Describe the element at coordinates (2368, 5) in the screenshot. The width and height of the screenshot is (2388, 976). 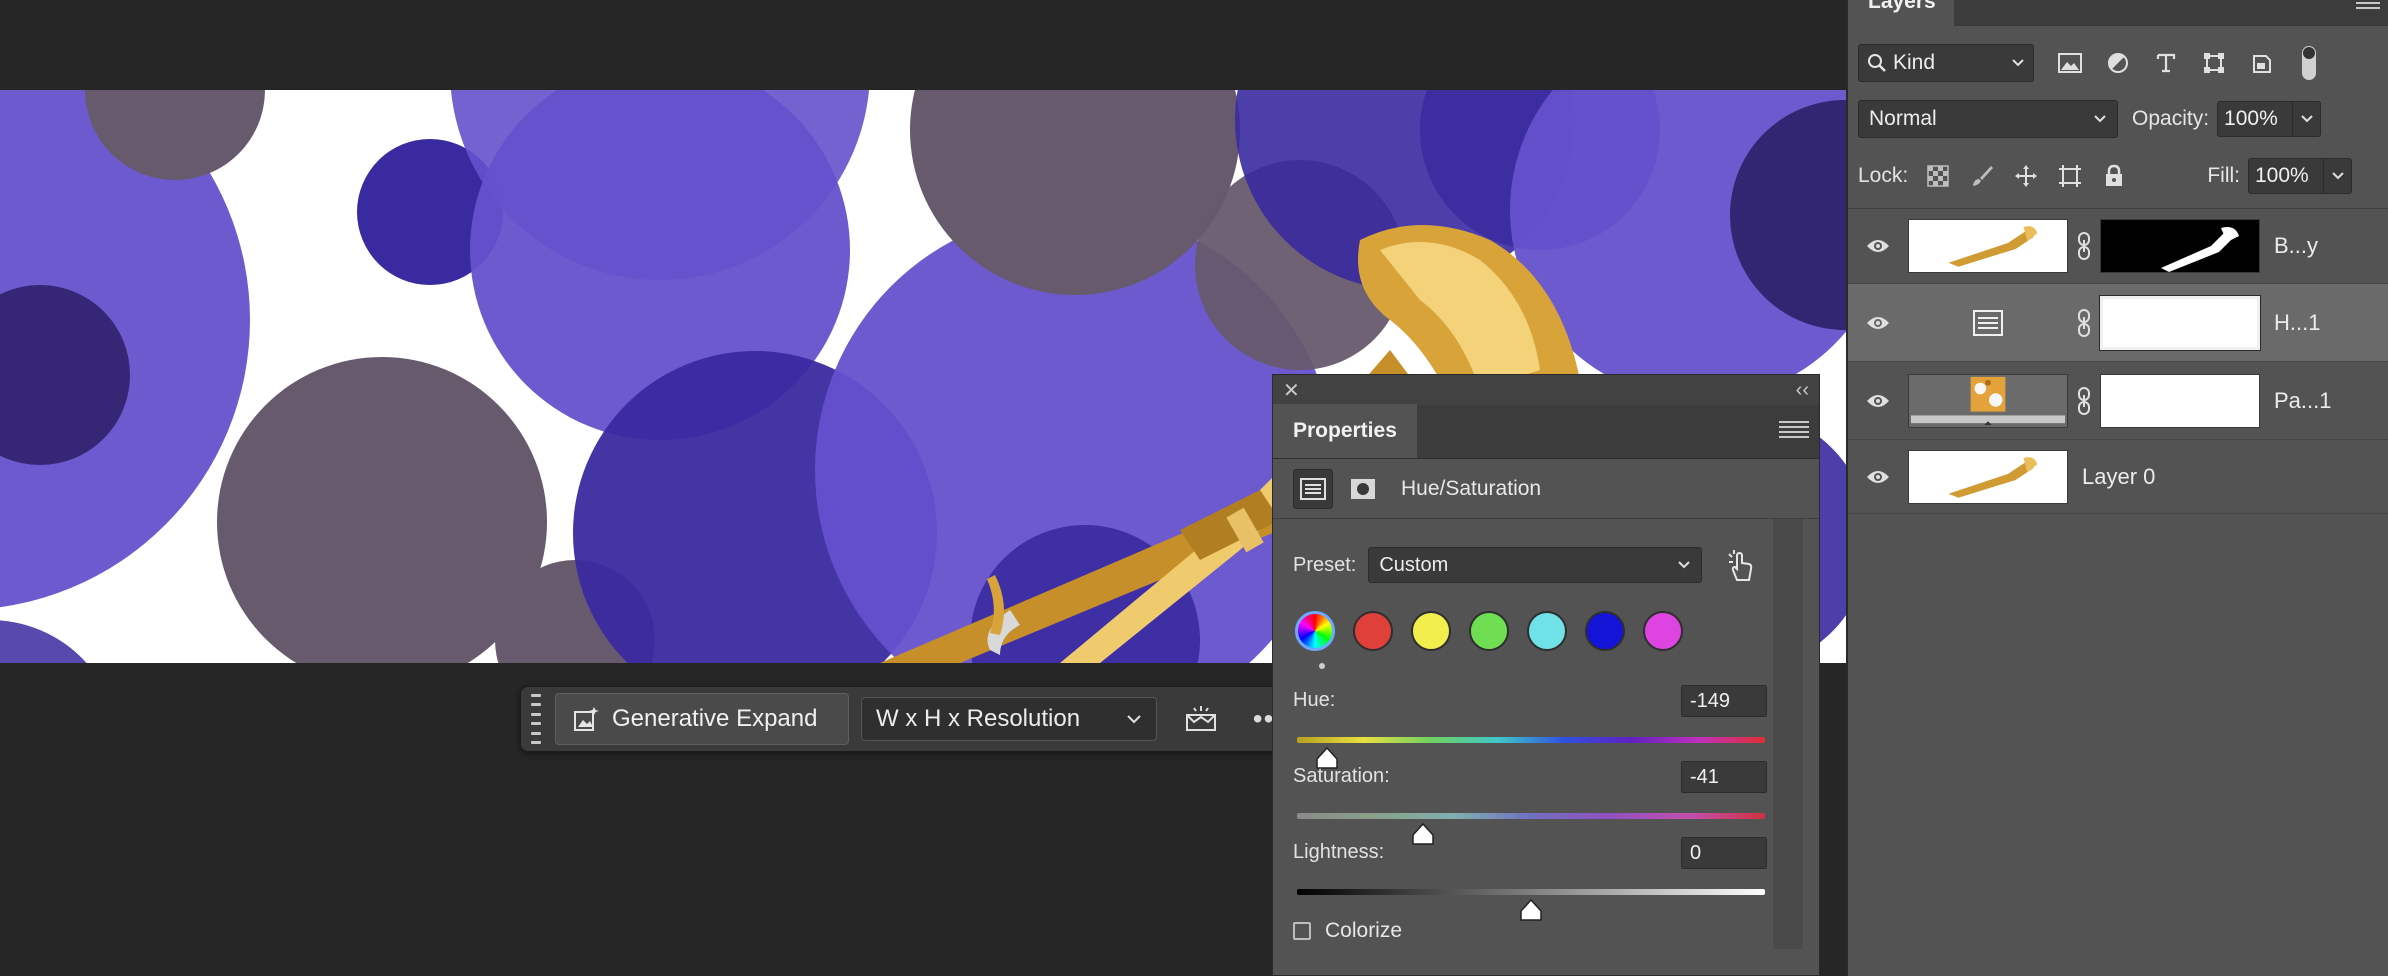
I see `layers-panel-menu-icon` at that location.